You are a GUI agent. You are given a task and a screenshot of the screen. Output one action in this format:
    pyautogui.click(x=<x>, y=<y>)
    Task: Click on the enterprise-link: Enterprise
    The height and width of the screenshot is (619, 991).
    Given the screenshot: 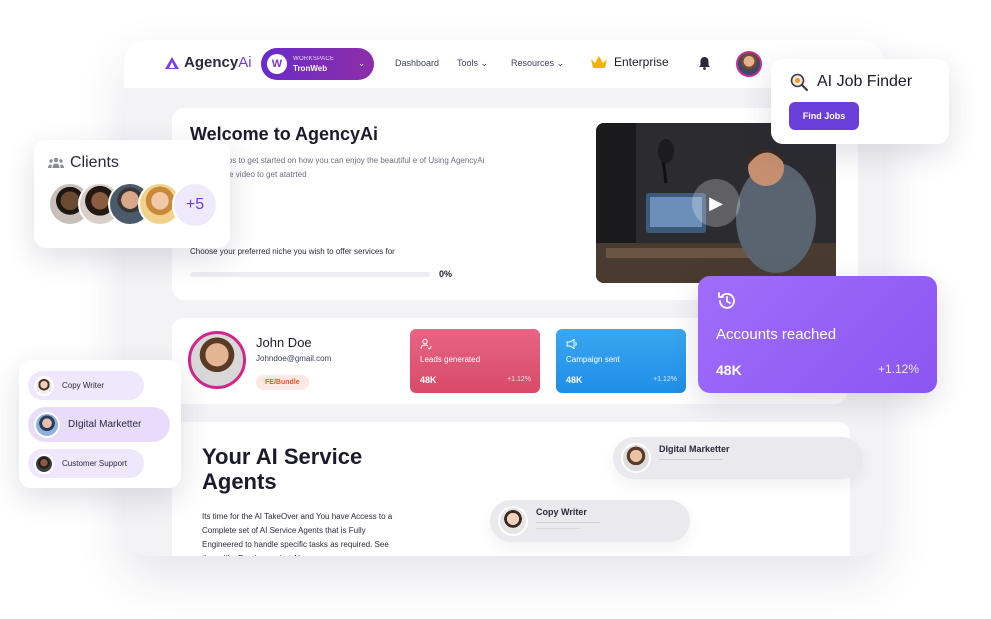 What is the action you would take?
    pyautogui.click(x=629, y=62)
    